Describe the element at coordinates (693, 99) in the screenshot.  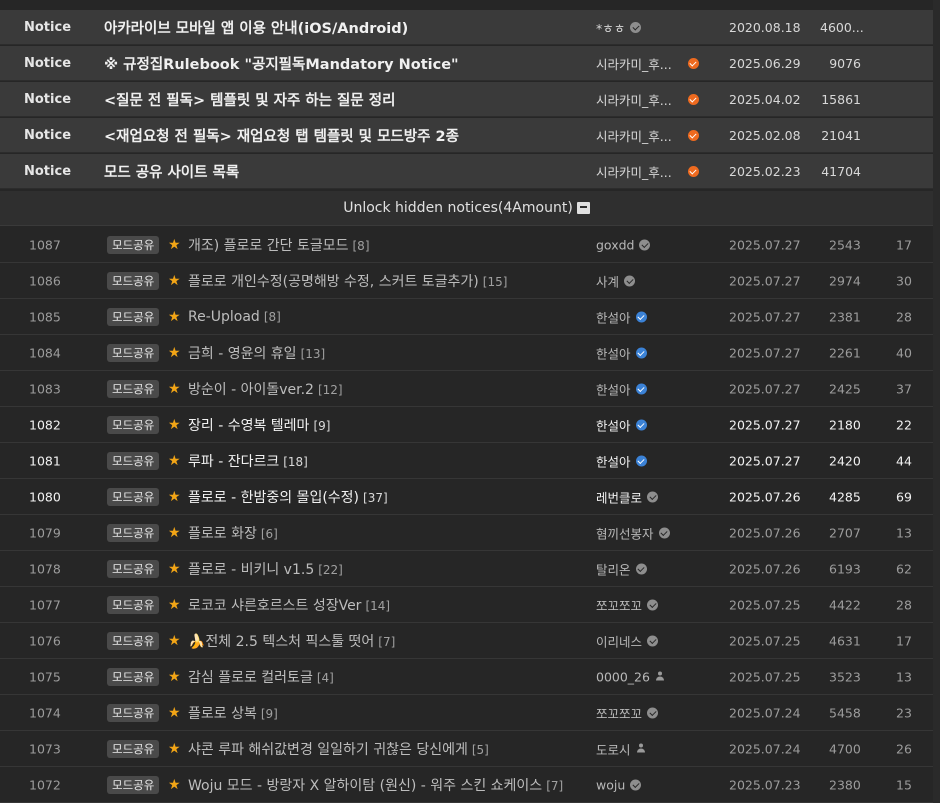
I see `staff-badge-icon` at that location.